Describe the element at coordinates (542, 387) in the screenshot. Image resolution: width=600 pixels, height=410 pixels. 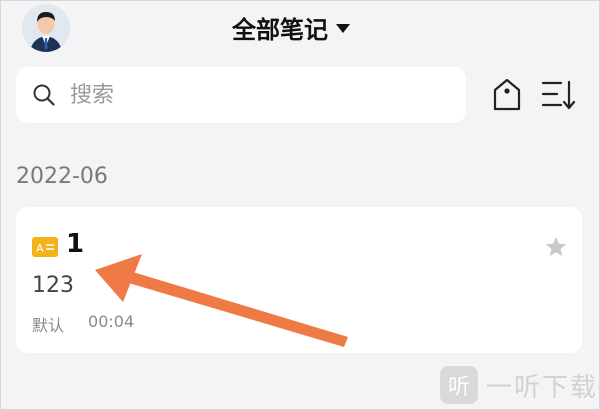
I see `watermark-text: 一听下载` at that location.